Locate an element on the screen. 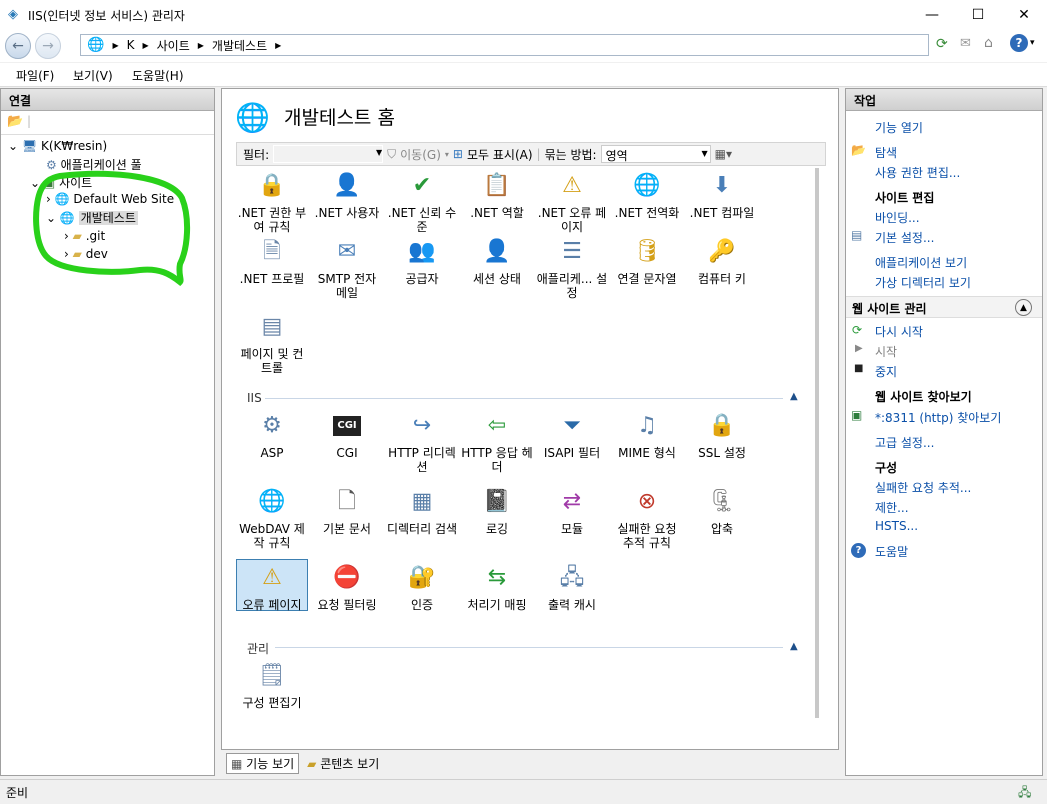 This screenshot has width=1047, height=804. refresh-icon: ⟳ is located at coordinates (942, 44).